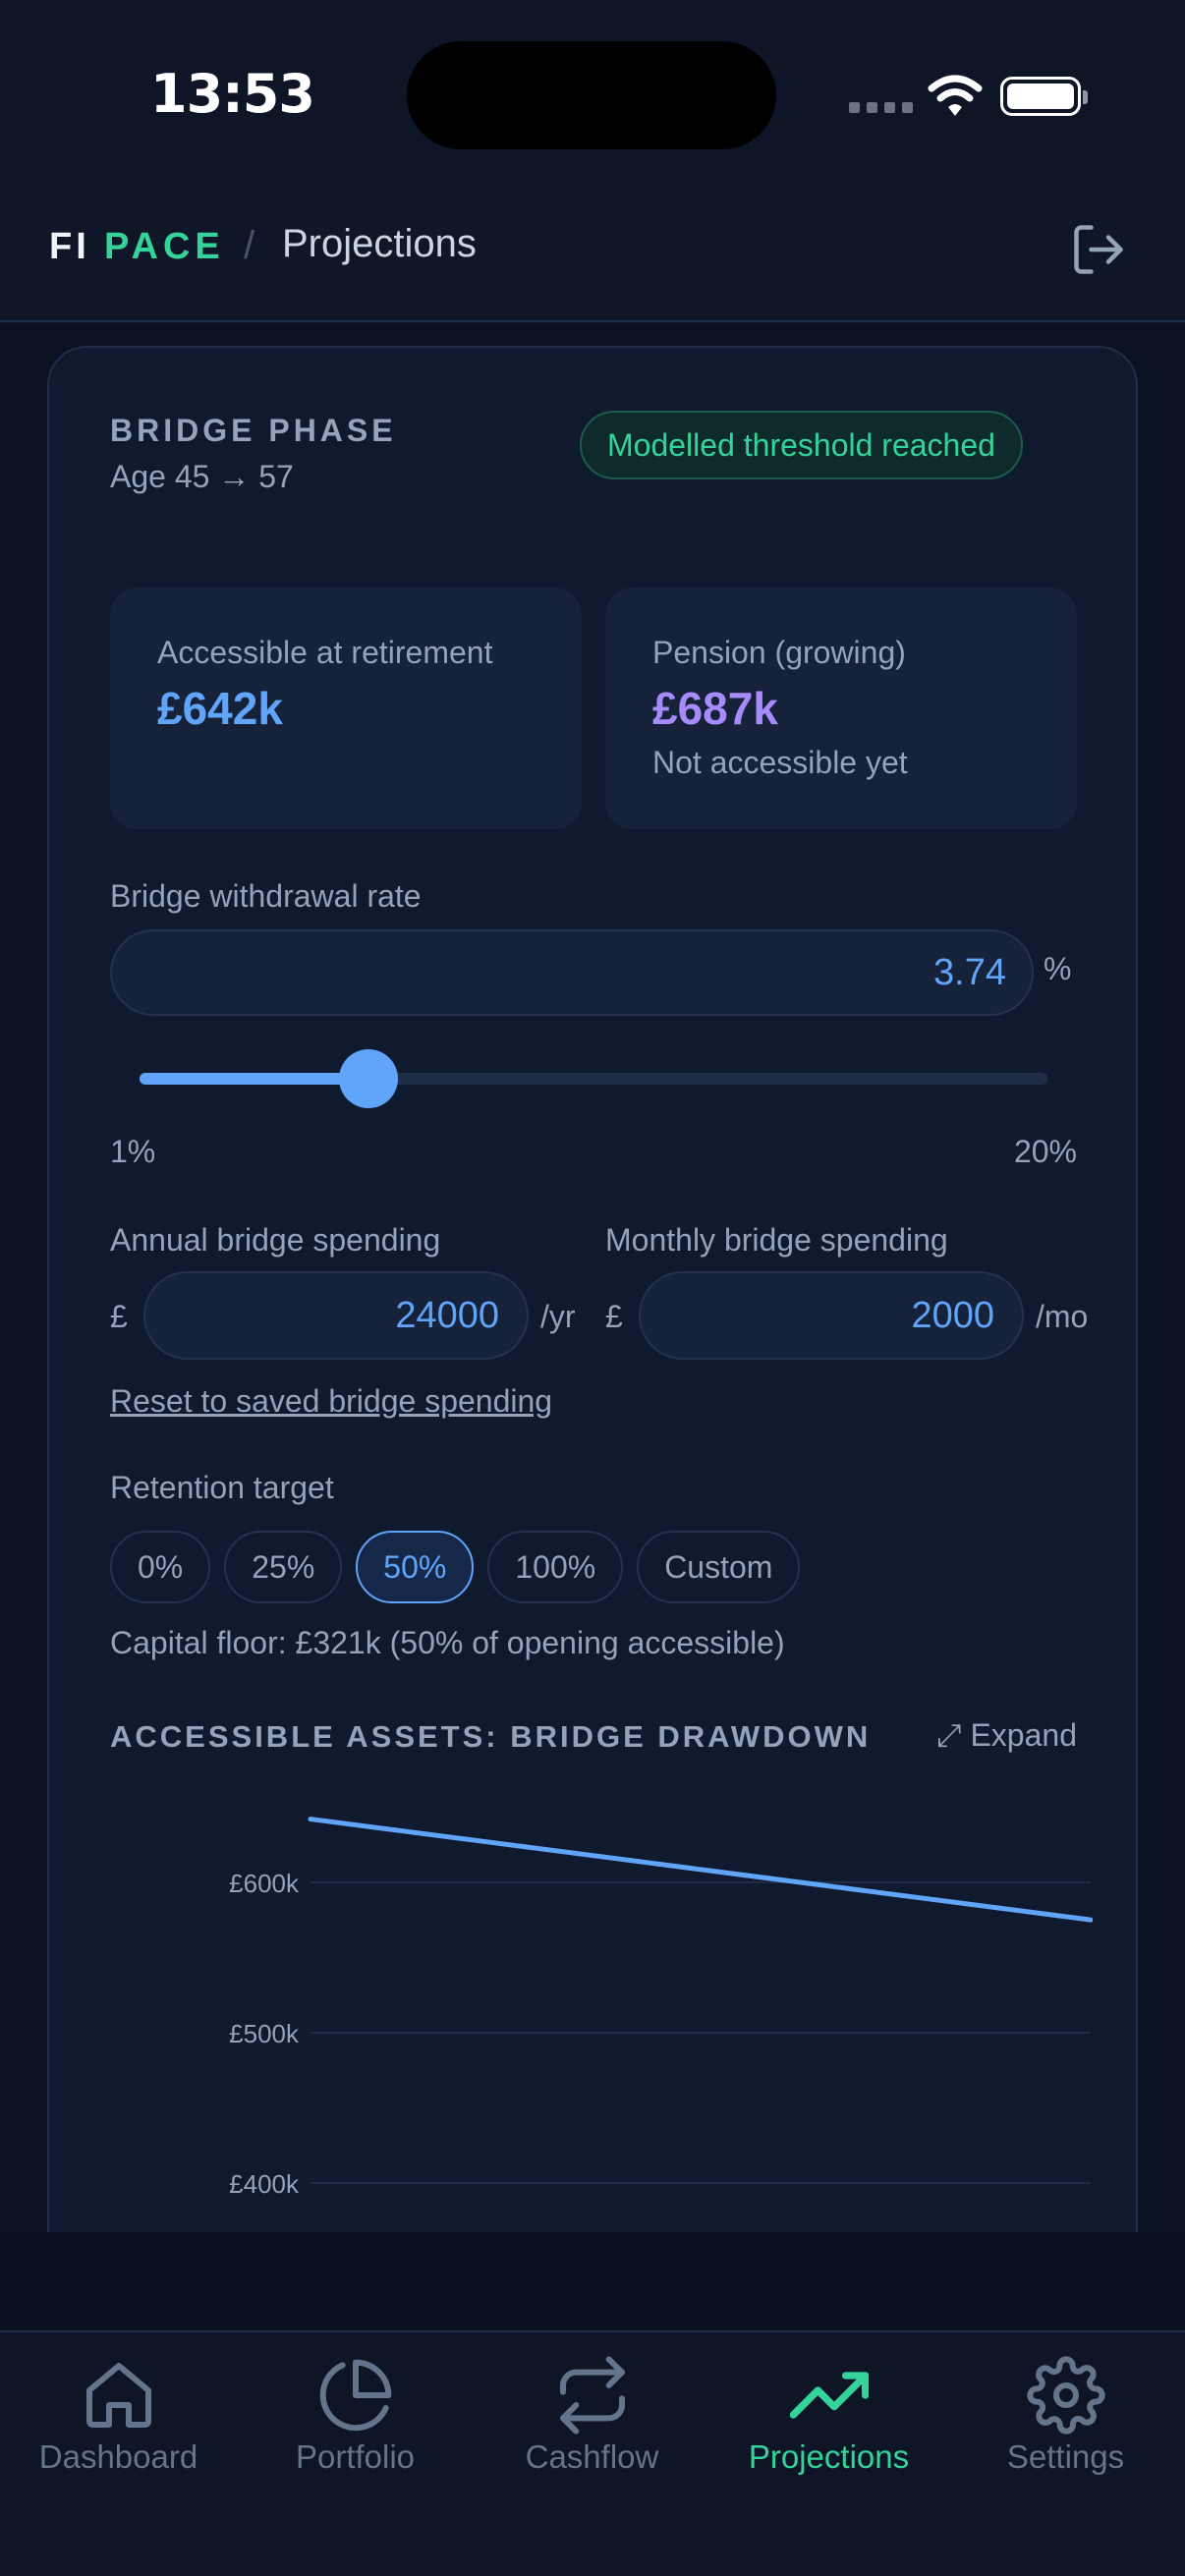 Image resolution: width=1185 pixels, height=2576 pixels. I want to click on withdrawal-rate-slider, so click(594, 1078).